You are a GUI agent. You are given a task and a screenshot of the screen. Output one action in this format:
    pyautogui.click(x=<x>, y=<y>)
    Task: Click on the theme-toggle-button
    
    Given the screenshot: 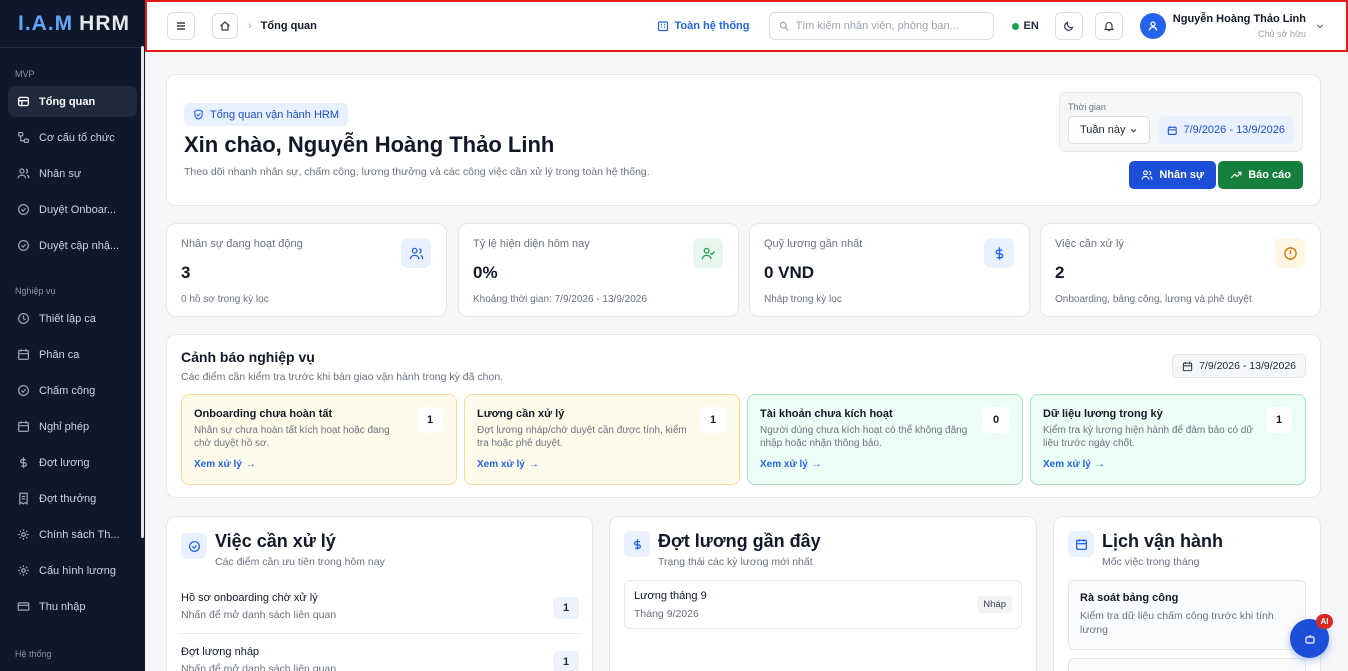 What is the action you would take?
    pyautogui.click(x=1068, y=26)
    